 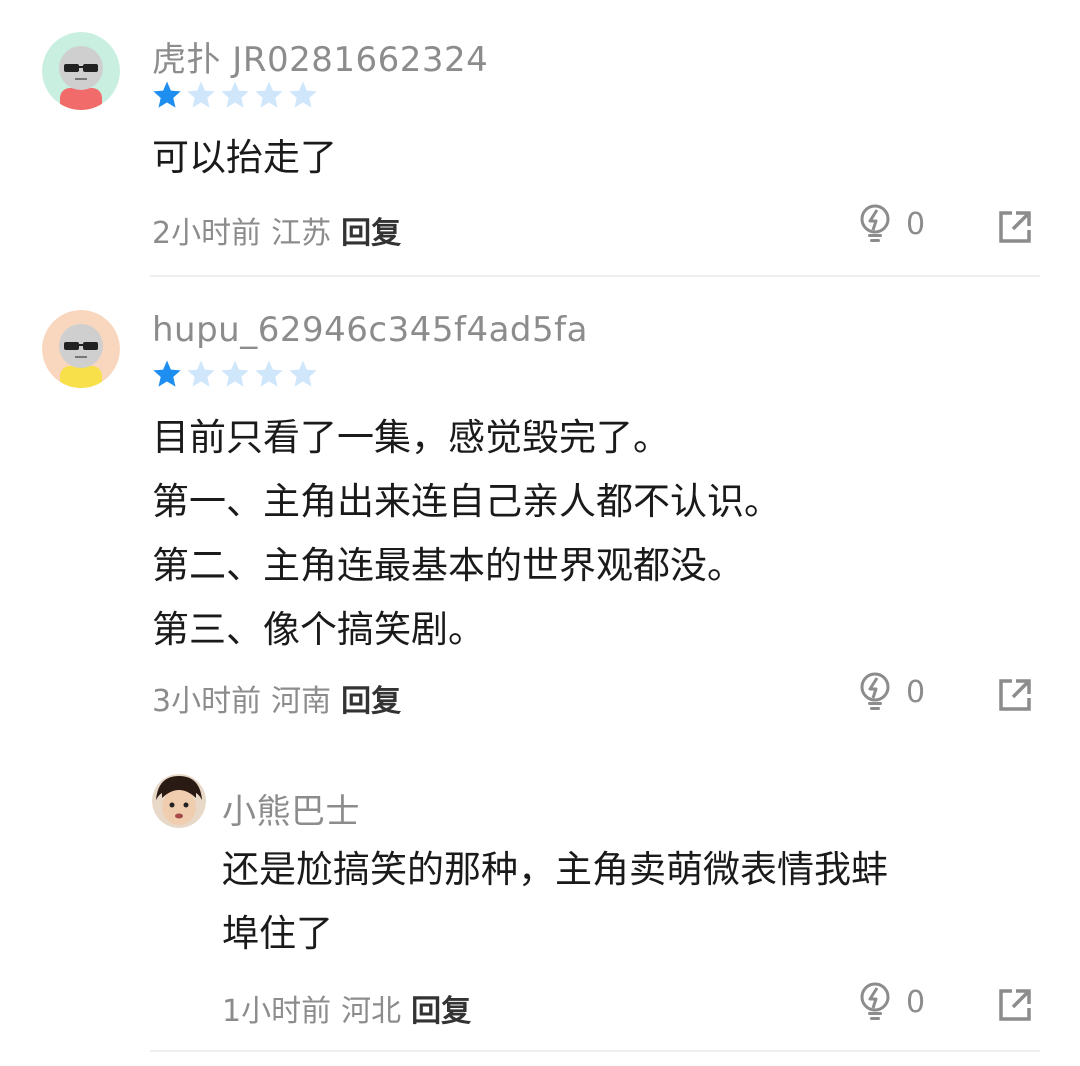 What do you see at coordinates (301, 233) in the screenshot?
I see `comment-region: 江苏` at bounding box center [301, 233].